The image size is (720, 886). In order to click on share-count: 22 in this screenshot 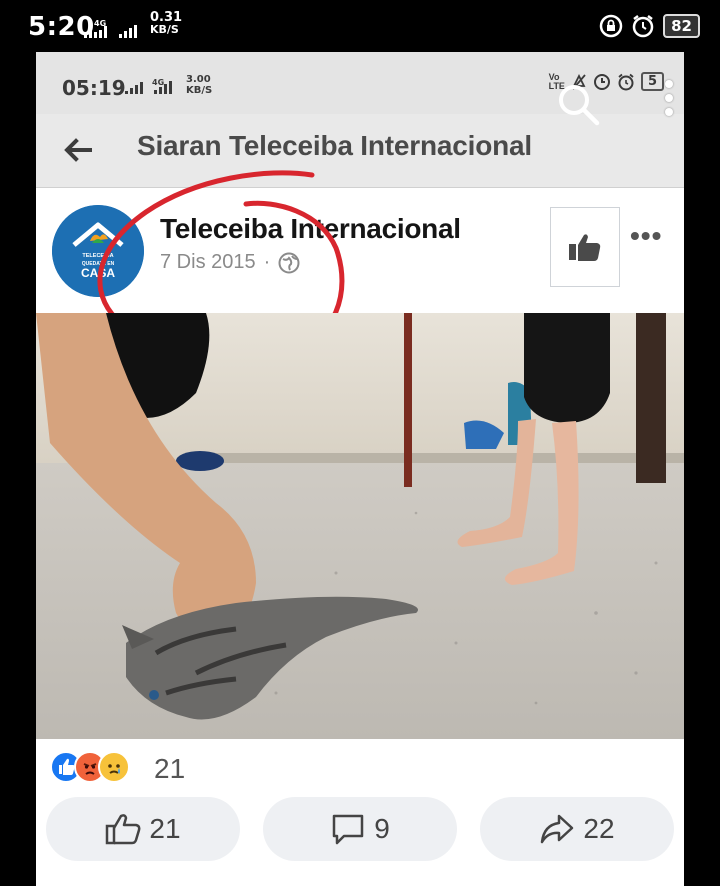, I will do `click(599, 828)`.